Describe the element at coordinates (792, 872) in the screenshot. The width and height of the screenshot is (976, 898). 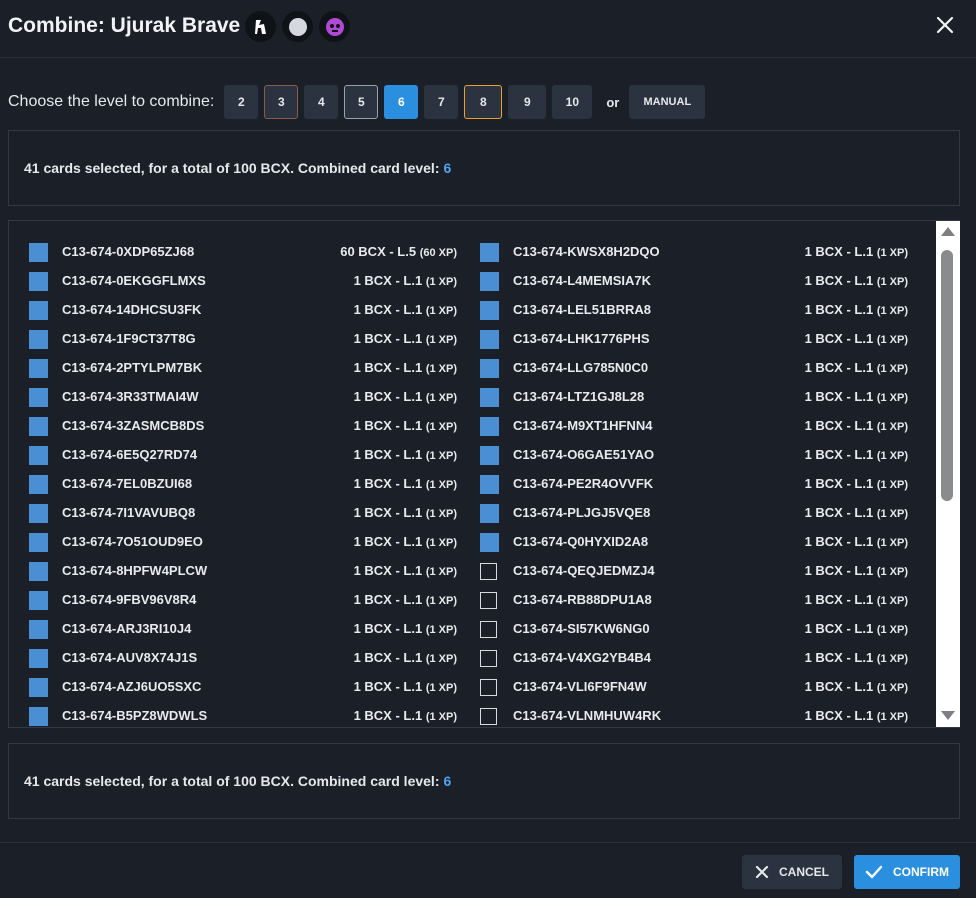
I see `cancel-button: CANCEL` at that location.